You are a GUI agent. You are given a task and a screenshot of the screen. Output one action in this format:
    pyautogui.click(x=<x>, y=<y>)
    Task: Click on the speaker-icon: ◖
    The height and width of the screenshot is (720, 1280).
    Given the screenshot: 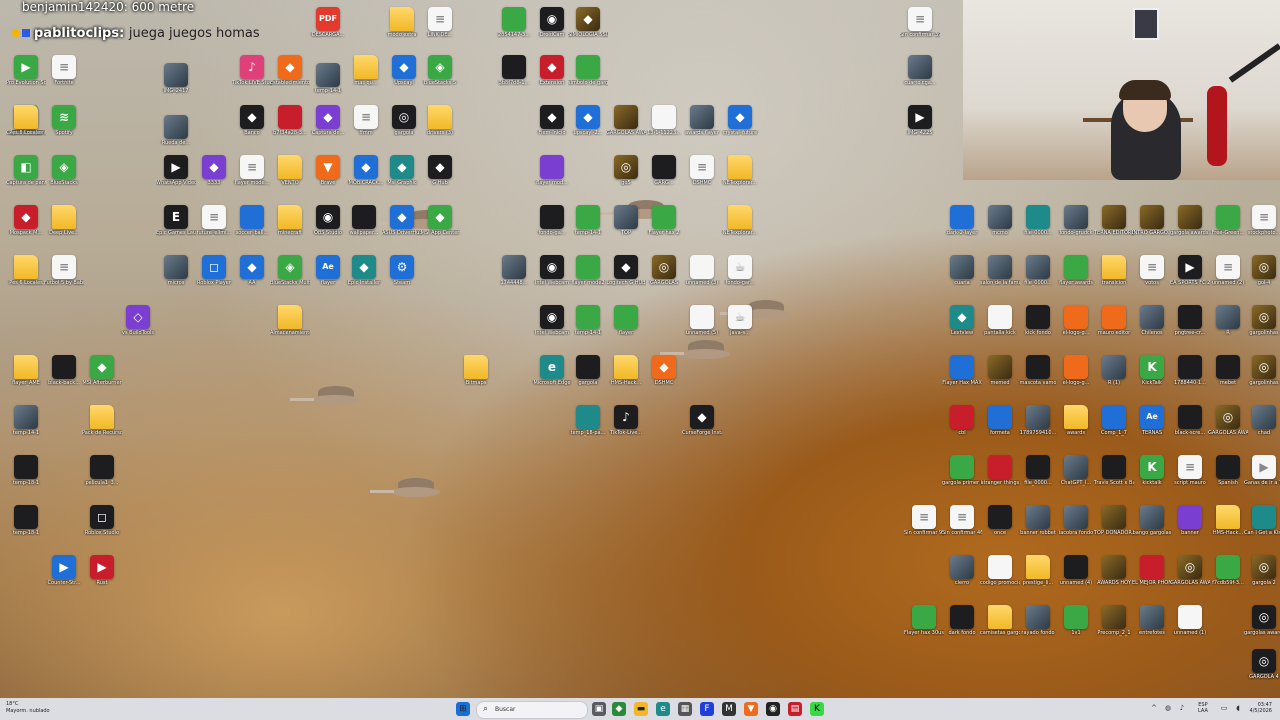 What is the action you would take?
    pyautogui.click(x=1238, y=708)
    